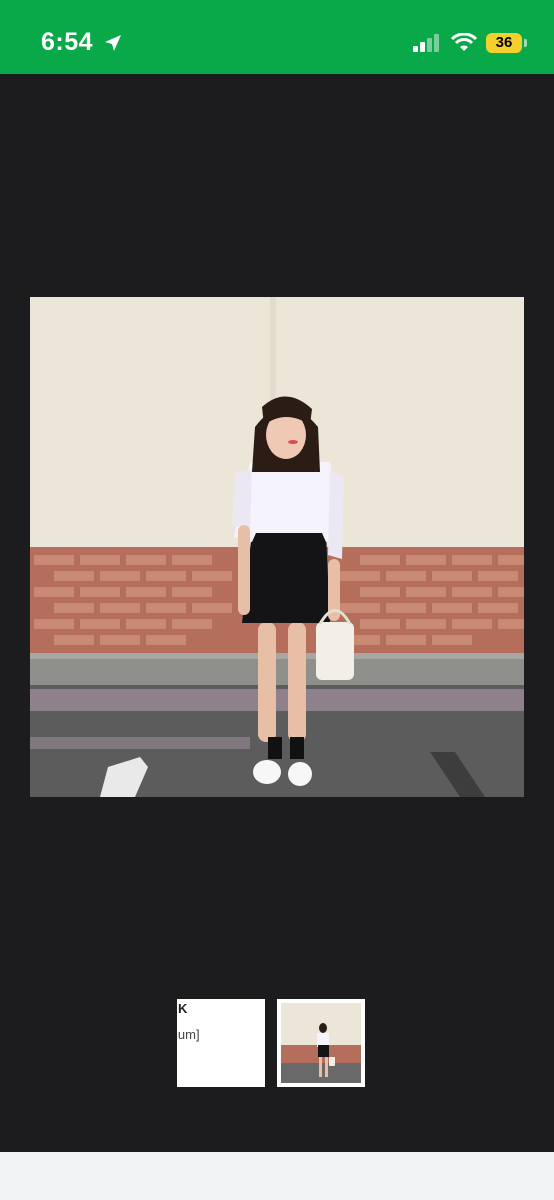 This screenshot has width=554, height=1200. What do you see at coordinates (428, 43) in the screenshot?
I see `cellular-signal-icon` at bounding box center [428, 43].